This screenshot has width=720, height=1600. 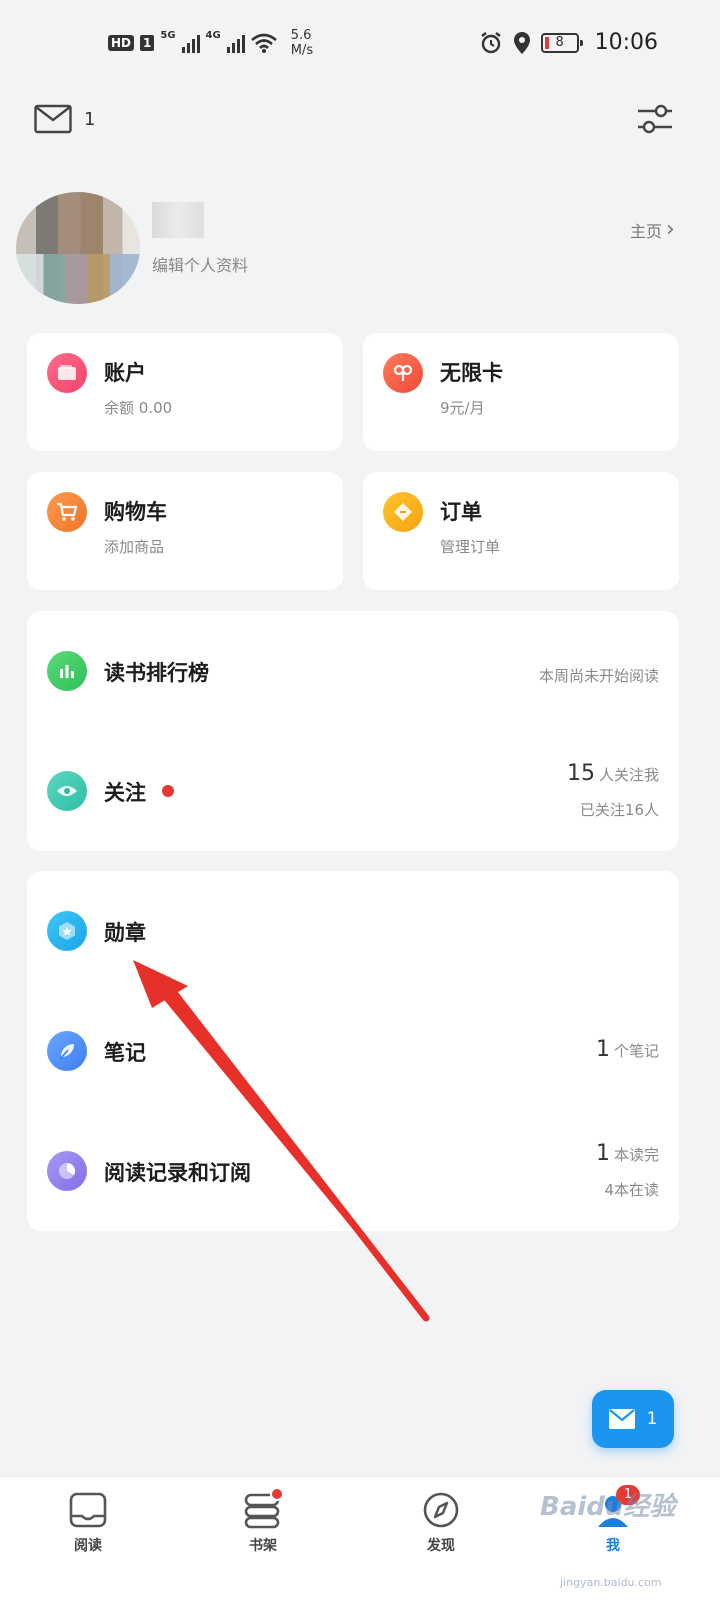 I want to click on history-title: 阅读记录和订阅, so click(x=177, y=1173).